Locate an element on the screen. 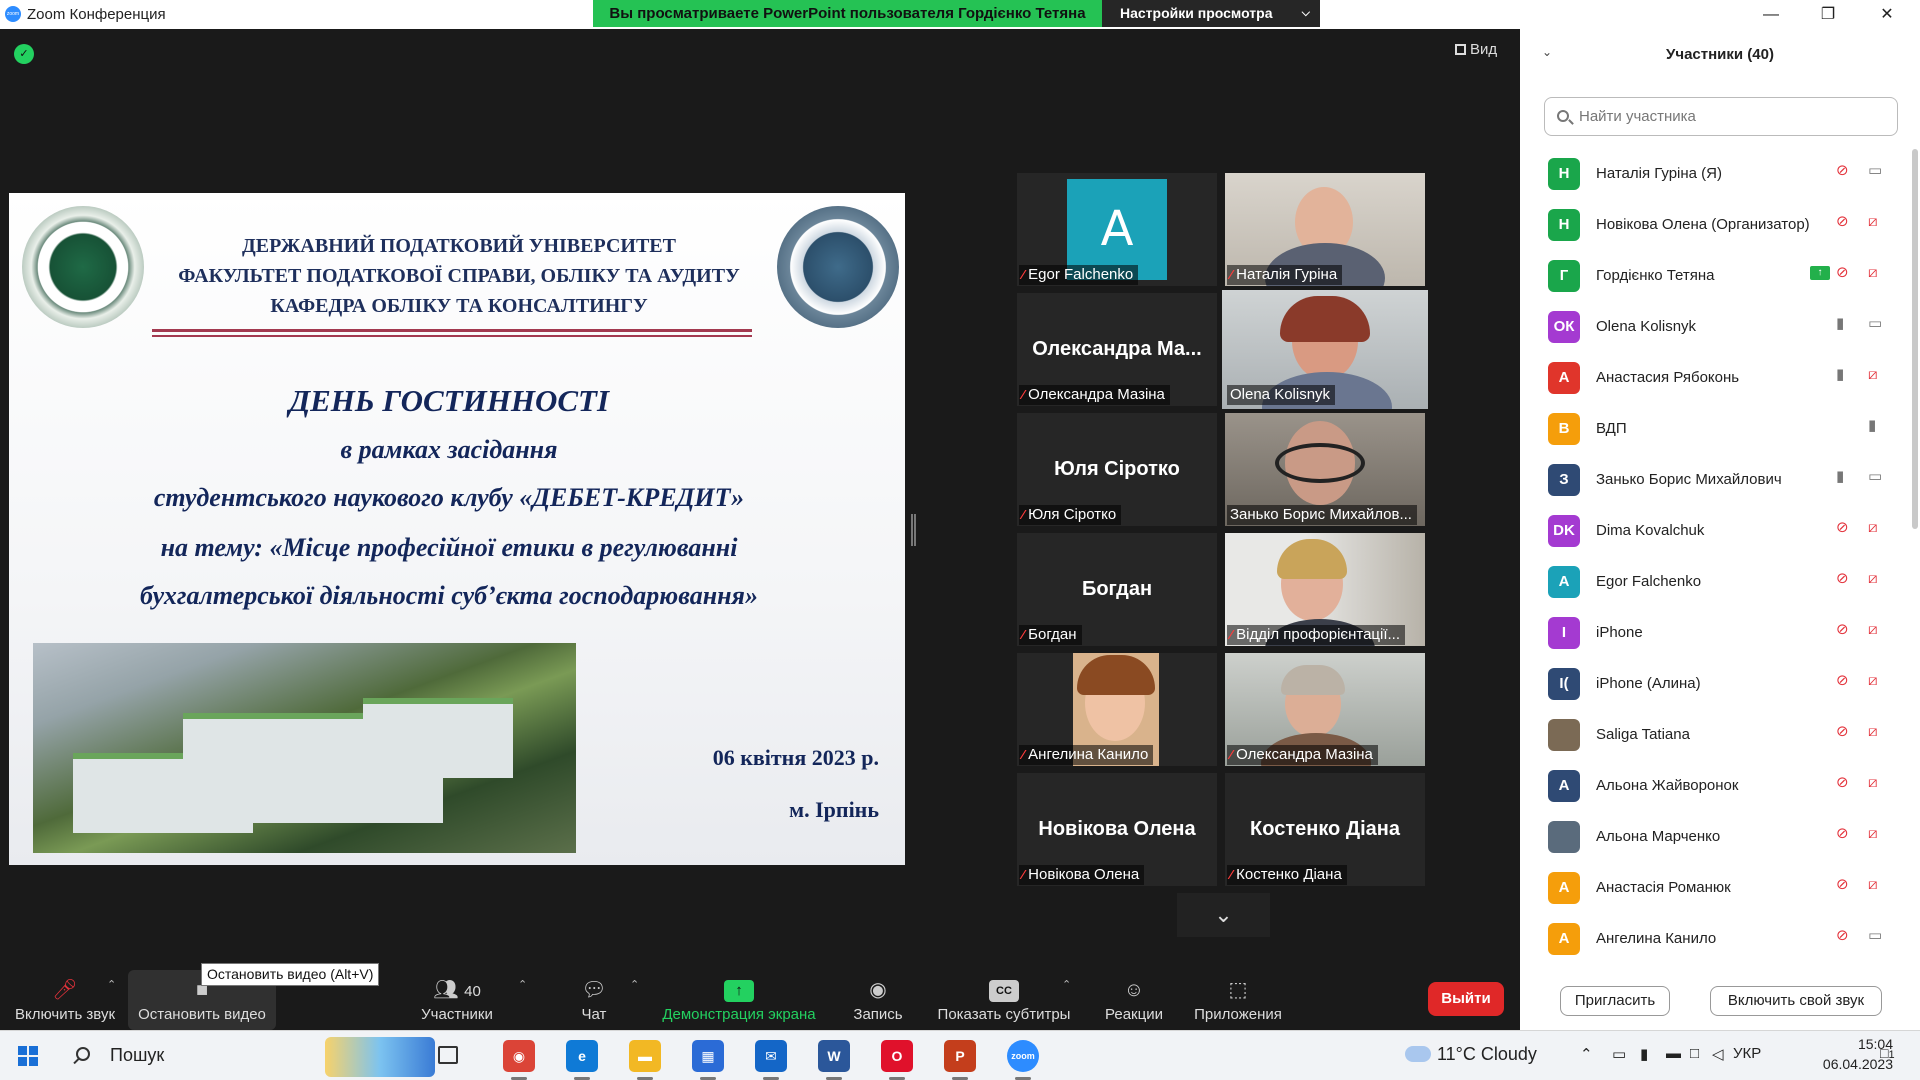 The height and width of the screenshot is (1080, 1920). notification-center-icon: □1 is located at coordinates (1887, 1053).